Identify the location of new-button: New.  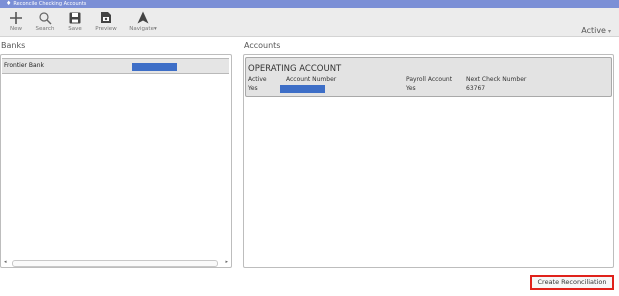
(16, 22).